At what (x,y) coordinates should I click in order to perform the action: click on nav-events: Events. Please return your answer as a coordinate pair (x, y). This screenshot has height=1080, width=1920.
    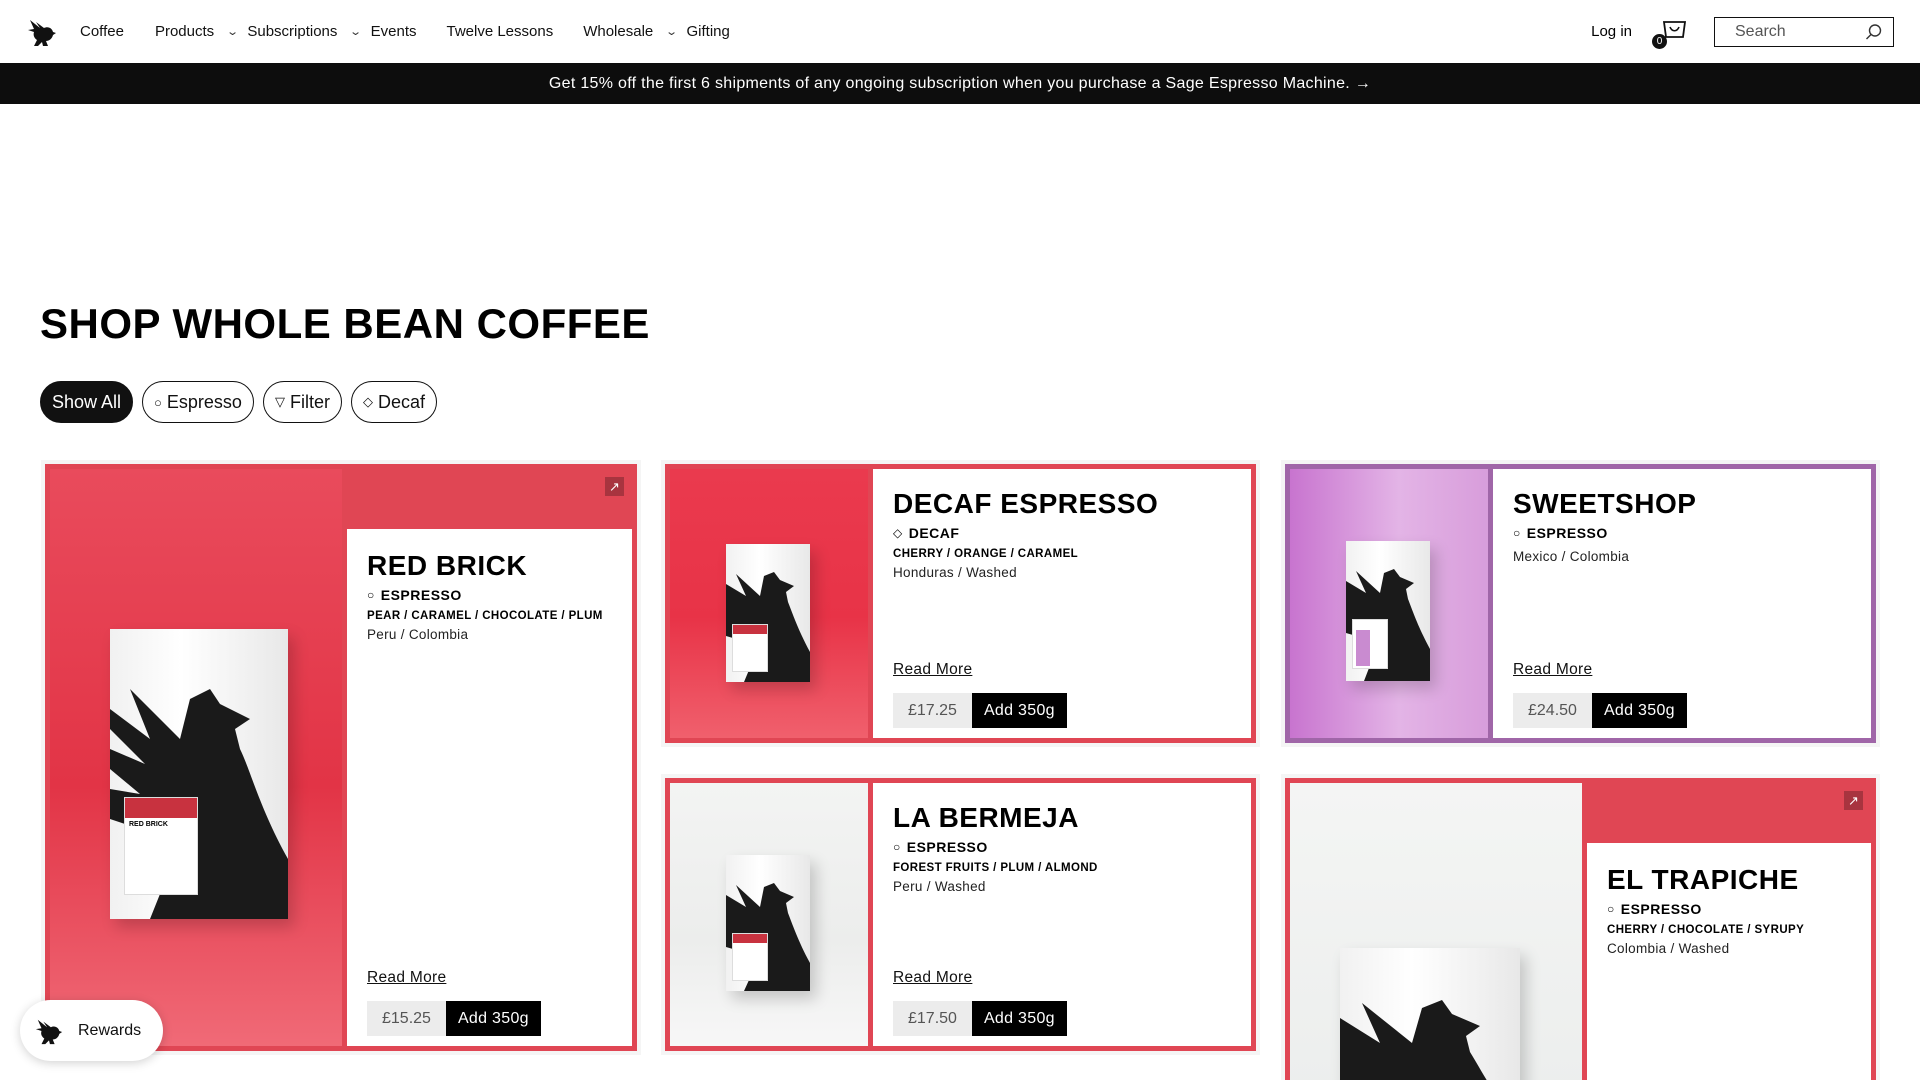
    Looking at the image, I should click on (394, 31).